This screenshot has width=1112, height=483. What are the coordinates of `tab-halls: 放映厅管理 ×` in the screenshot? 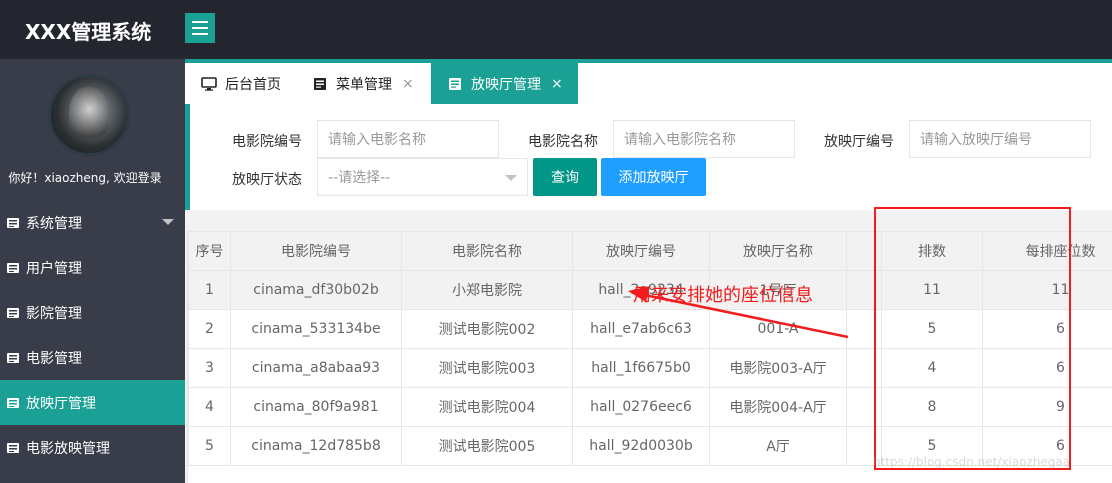 It's located at (504, 83).